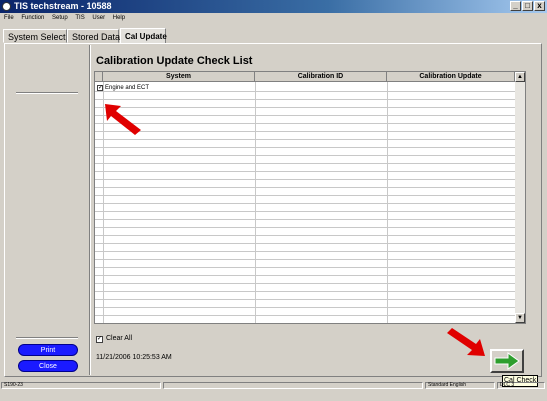  What do you see at coordinates (527, 6) in the screenshot?
I see `maximize-button: □` at bounding box center [527, 6].